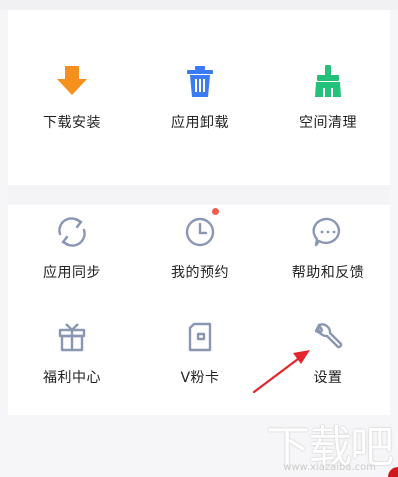  Describe the element at coordinates (329, 467) in the screenshot. I see `watermark-url: www.xiazaiba.com` at that location.